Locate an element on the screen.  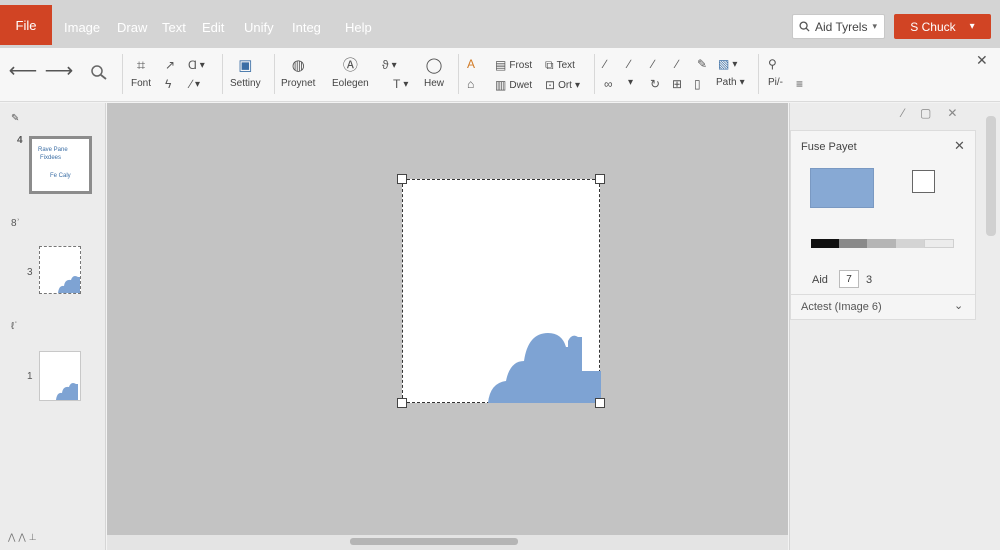
menu-item-unify: Unify is located at coordinates (259, 27).